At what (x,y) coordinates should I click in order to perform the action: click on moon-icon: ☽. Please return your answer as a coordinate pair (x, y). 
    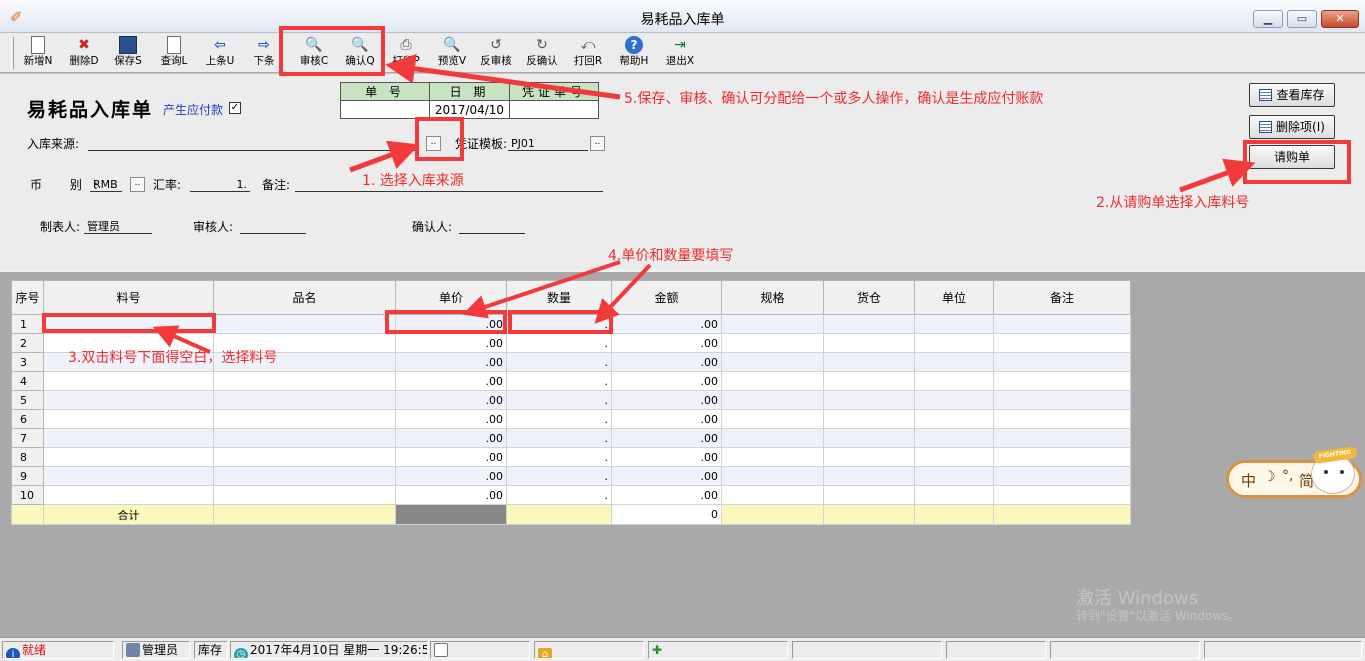
    Looking at the image, I should click on (1269, 477).